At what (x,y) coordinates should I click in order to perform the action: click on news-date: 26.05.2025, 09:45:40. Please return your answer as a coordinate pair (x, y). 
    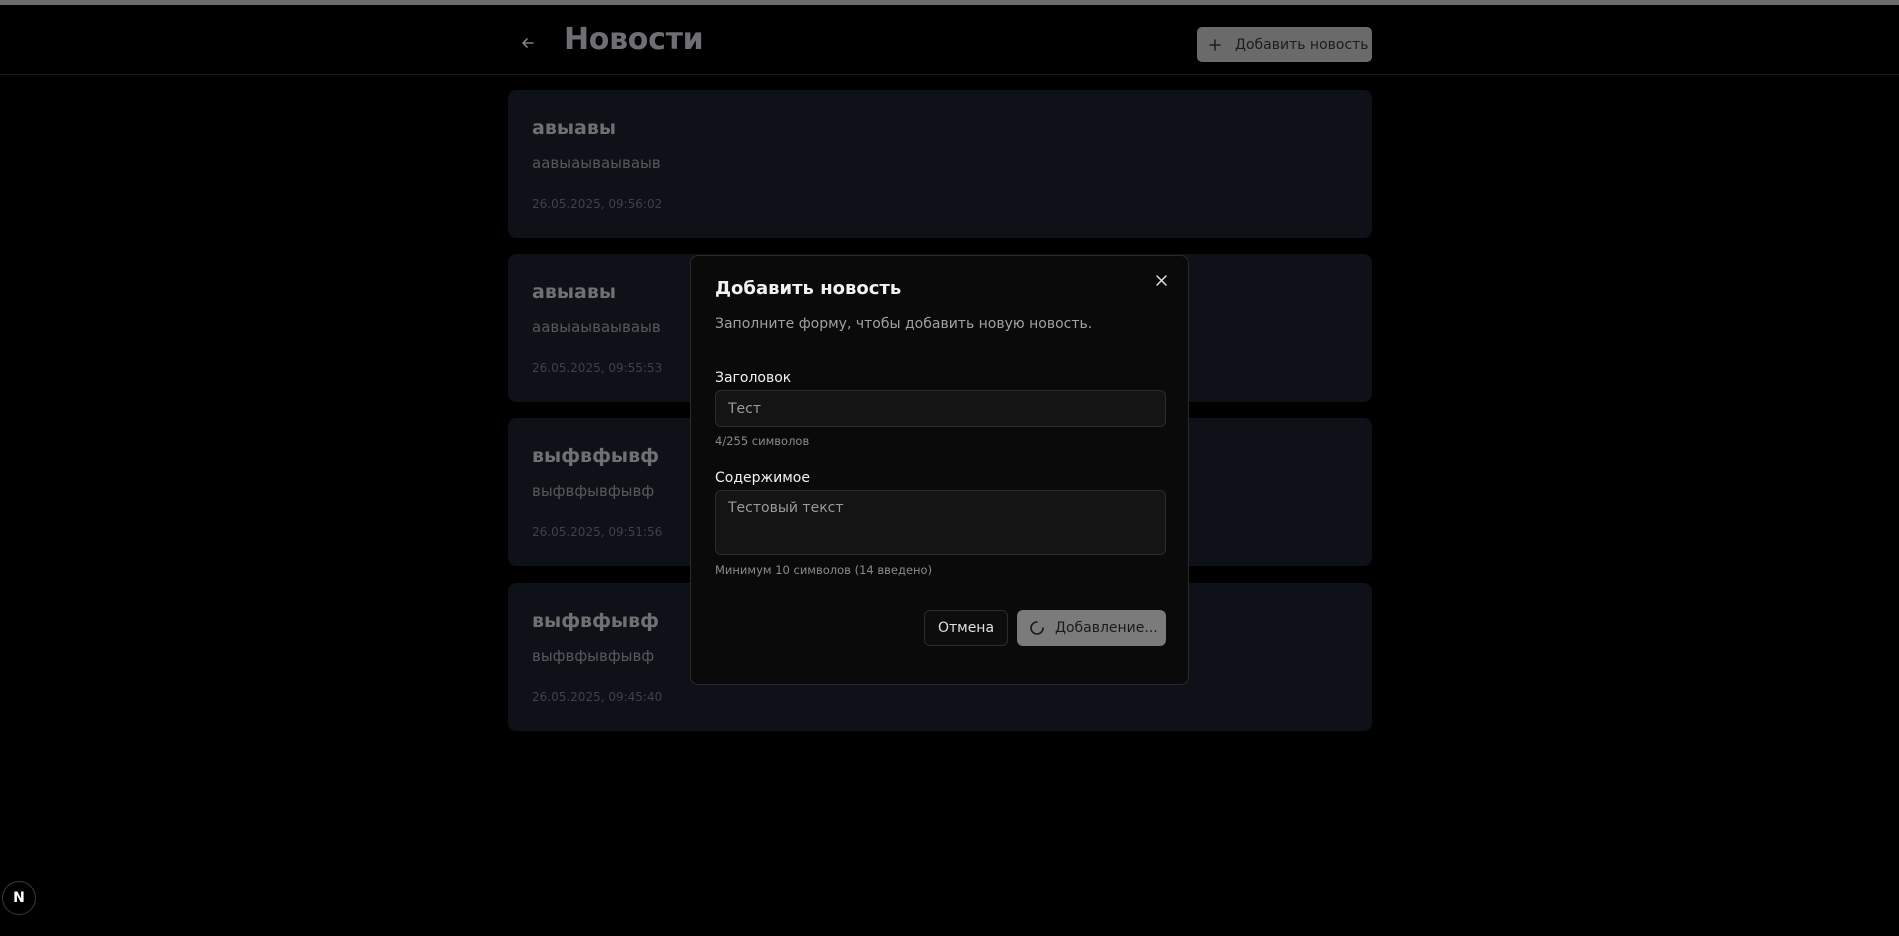
    Looking at the image, I should click on (597, 697).